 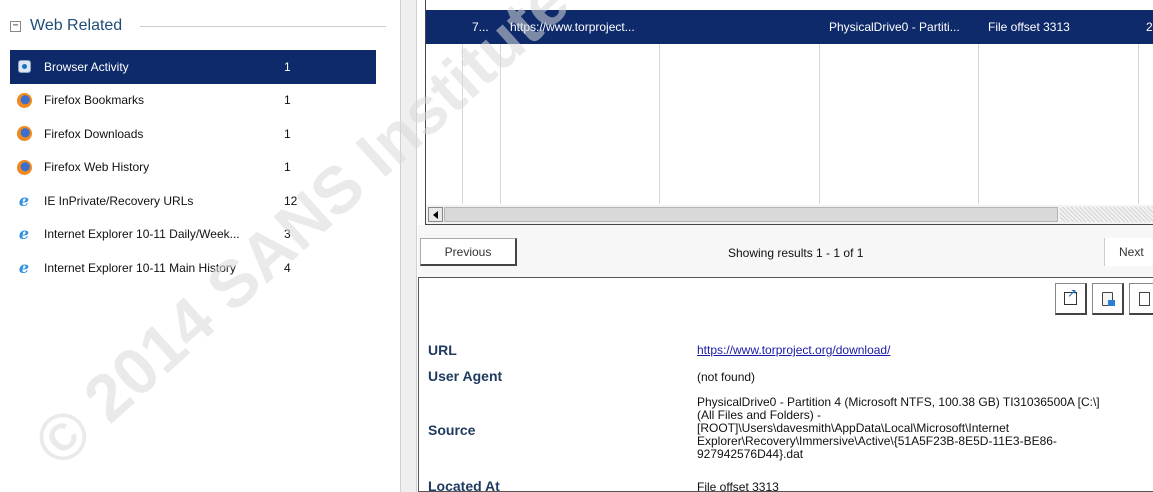 I want to click on source-line: 927942576D44}.dat, so click(x=750, y=454).